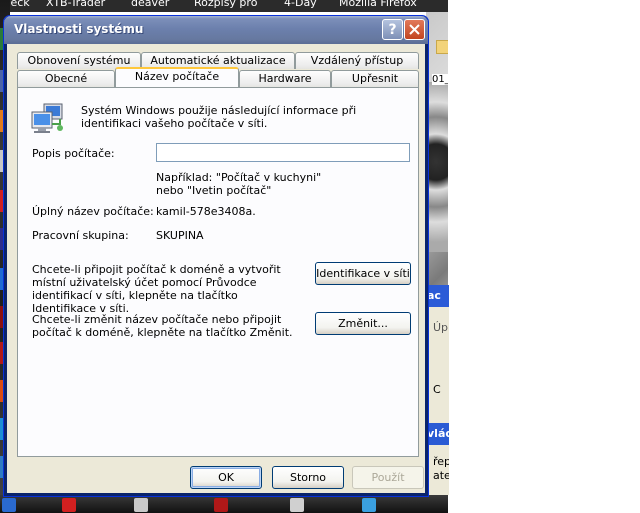 The height and width of the screenshot is (513, 640). Describe the element at coordinates (283, 152) in the screenshot. I see `computer-description-input` at that location.